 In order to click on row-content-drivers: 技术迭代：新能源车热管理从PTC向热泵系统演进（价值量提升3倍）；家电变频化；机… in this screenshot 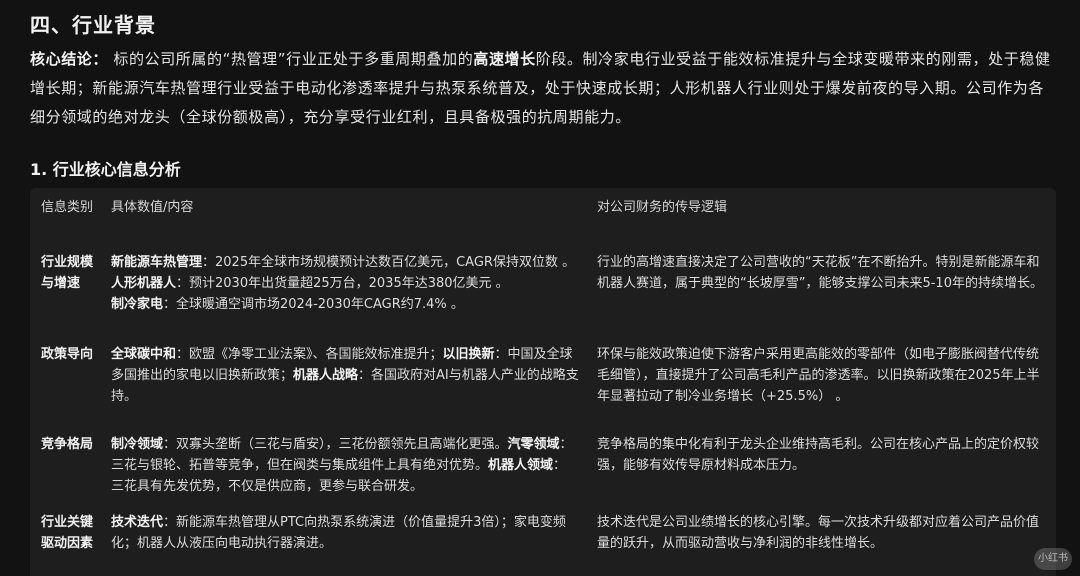, I will do `click(345, 533)`.